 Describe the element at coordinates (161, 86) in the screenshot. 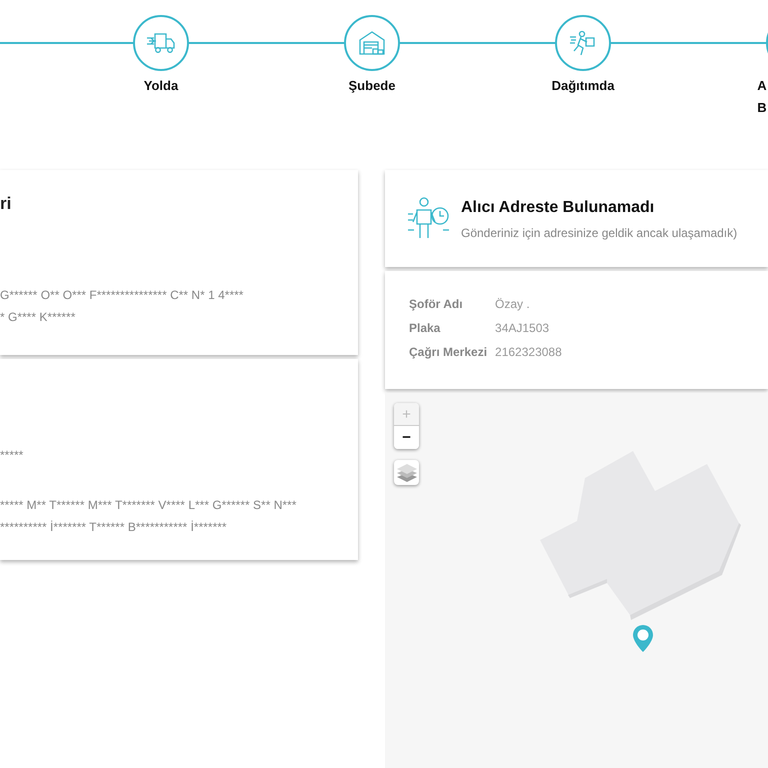

I see `step-label: Yolda` at that location.